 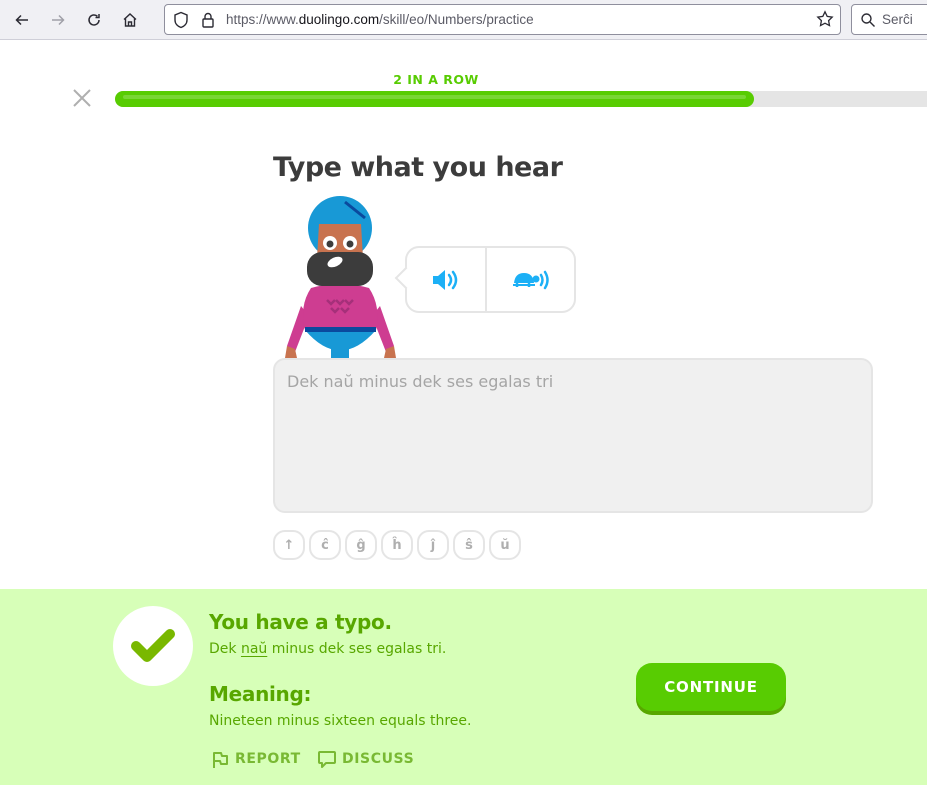 What do you see at coordinates (225, 649) in the screenshot?
I see `correction-before: Dek` at bounding box center [225, 649].